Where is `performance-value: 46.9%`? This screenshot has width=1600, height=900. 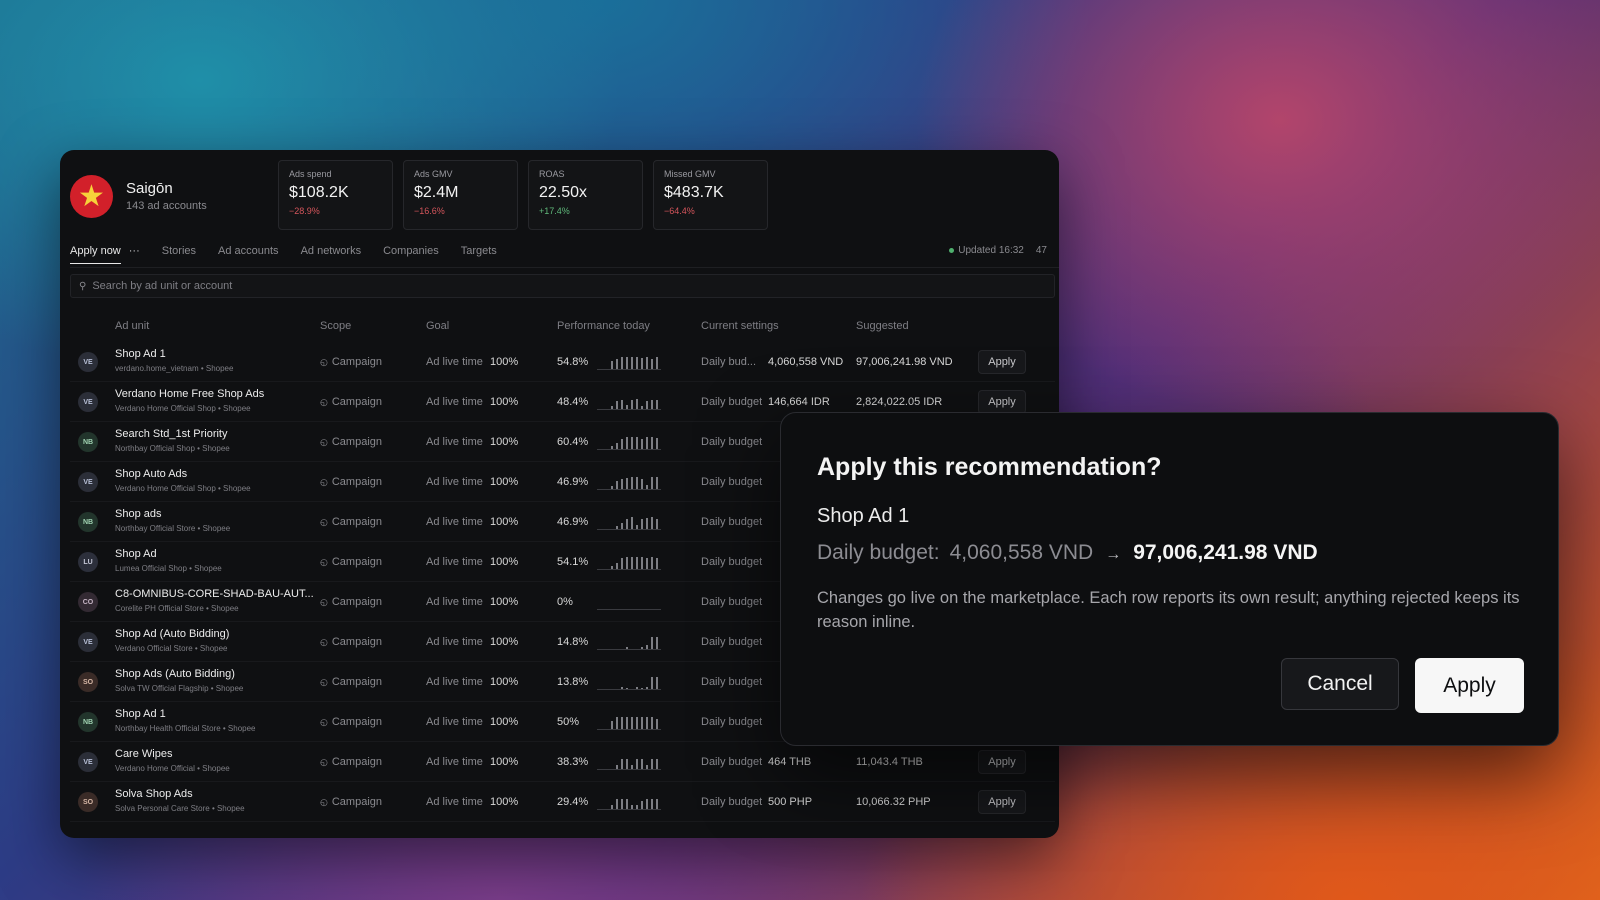
performance-value: 46.9% is located at coordinates (573, 482).